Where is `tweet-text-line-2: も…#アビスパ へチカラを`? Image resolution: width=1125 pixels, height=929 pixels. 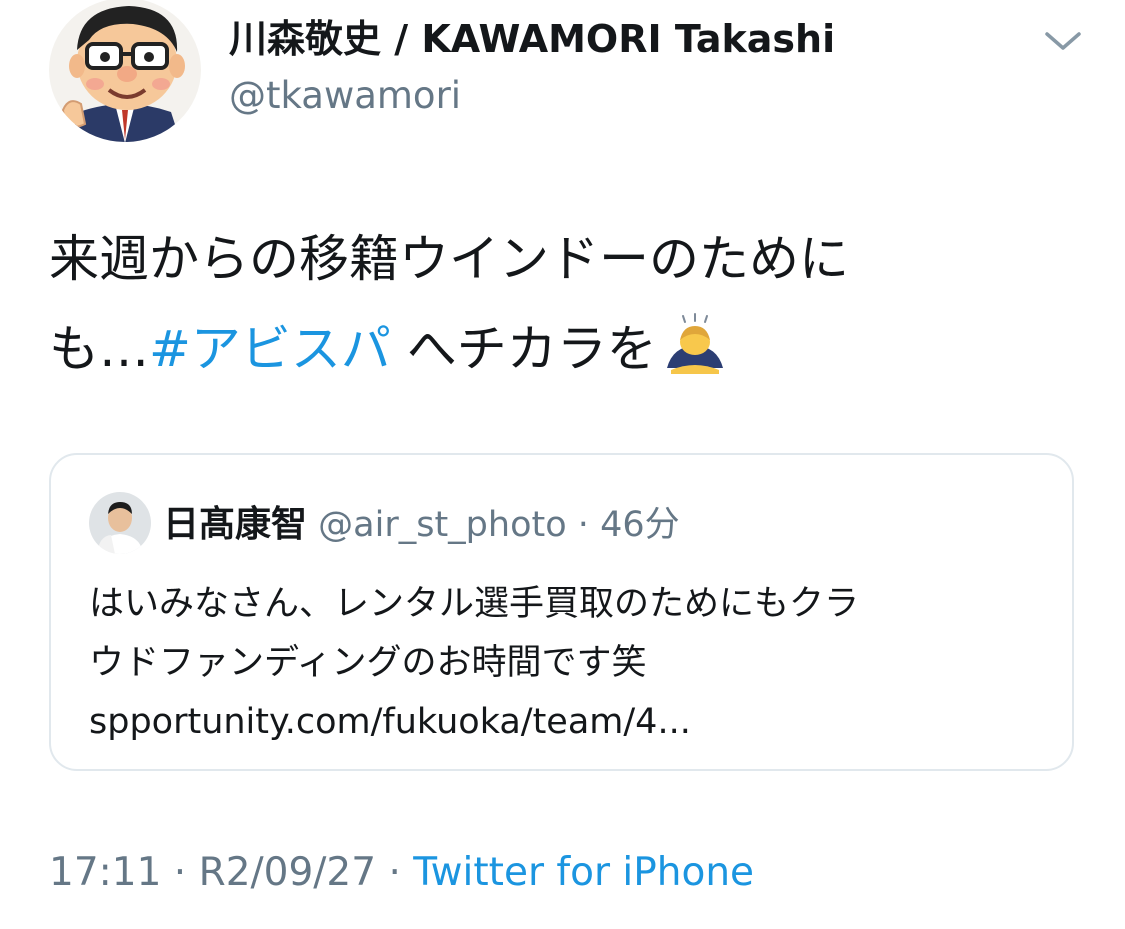 tweet-text-line-2: も…#アビスパ へチカラを is located at coordinates (559, 349).